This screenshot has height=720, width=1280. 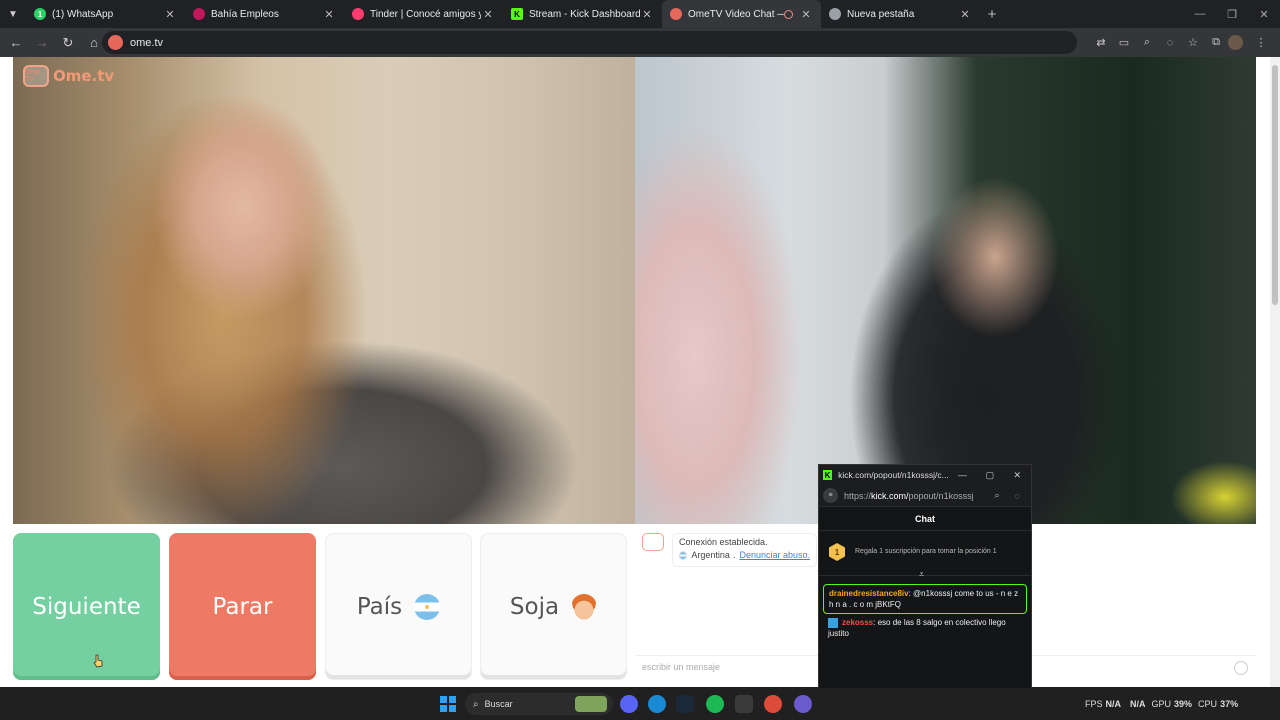 What do you see at coordinates (1275, 185) in the screenshot?
I see `scrollbar-thumb` at bounding box center [1275, 185].